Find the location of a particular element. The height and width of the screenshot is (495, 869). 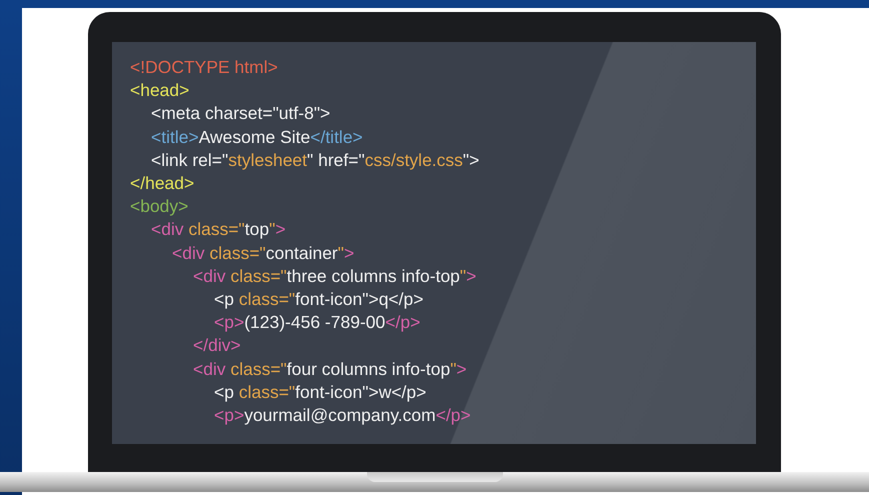

code-line: <p>(123)-456 -789-00</p> is located at coordinates (318, 322).